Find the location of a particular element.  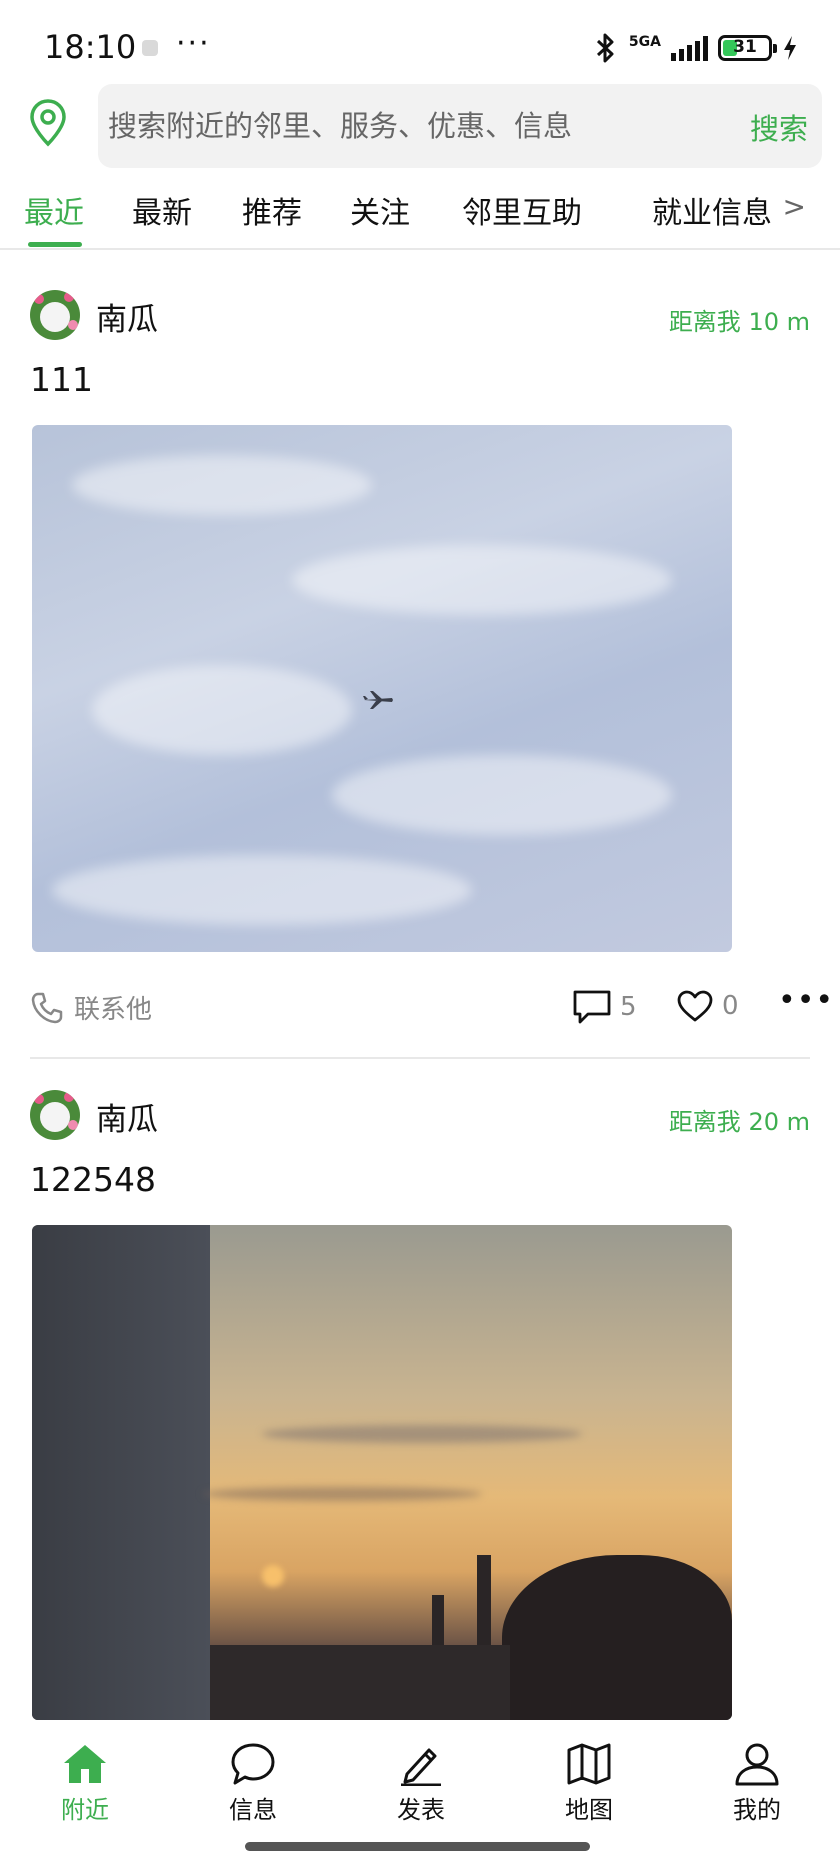

airplane-icon is located at coordinates (378, 700).